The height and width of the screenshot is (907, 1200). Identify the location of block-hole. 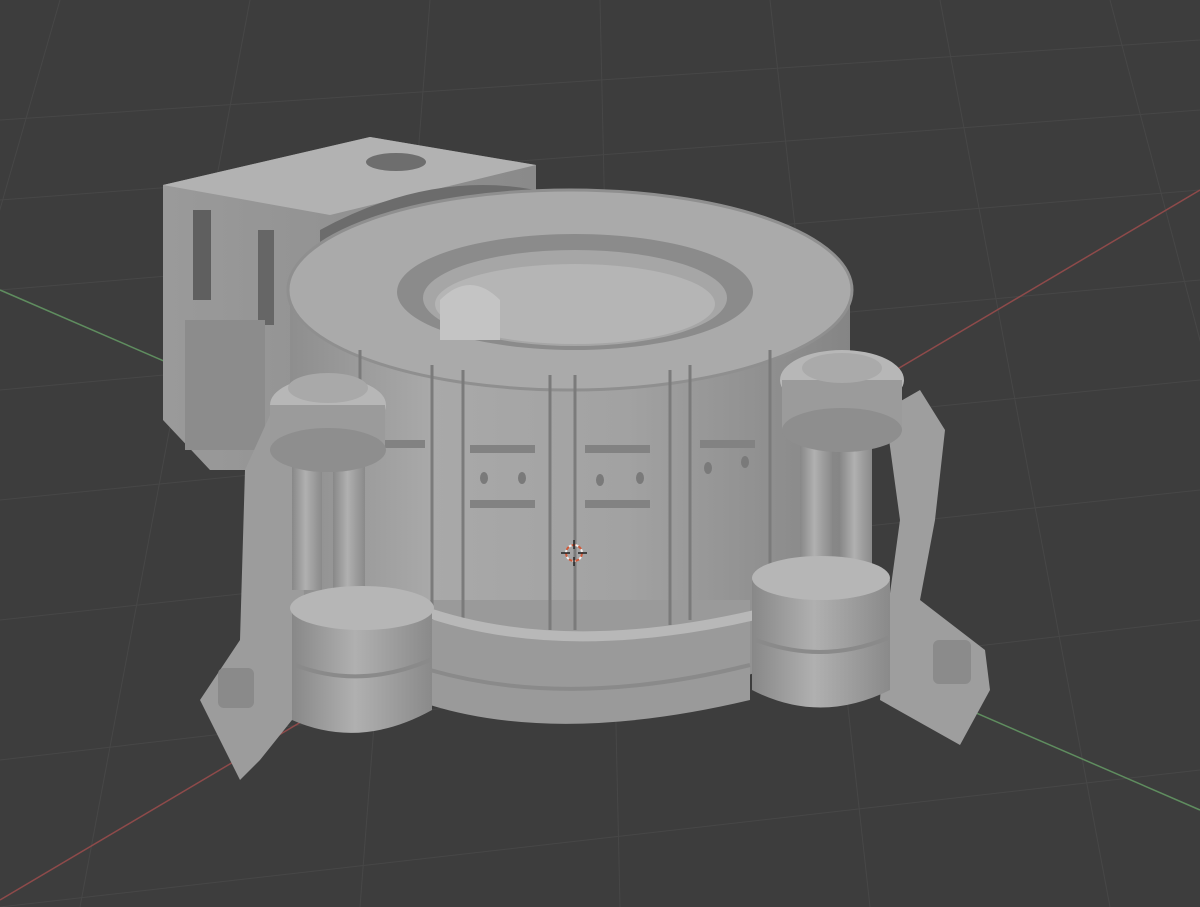
(396, 162).